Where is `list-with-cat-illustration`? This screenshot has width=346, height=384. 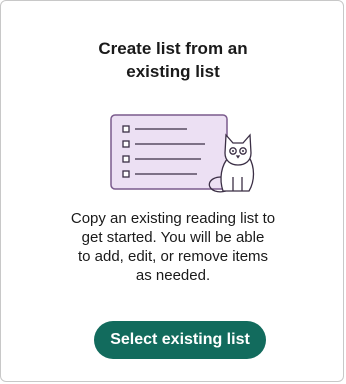 list-with-cat-illustration is located at coordinates (182, 153).